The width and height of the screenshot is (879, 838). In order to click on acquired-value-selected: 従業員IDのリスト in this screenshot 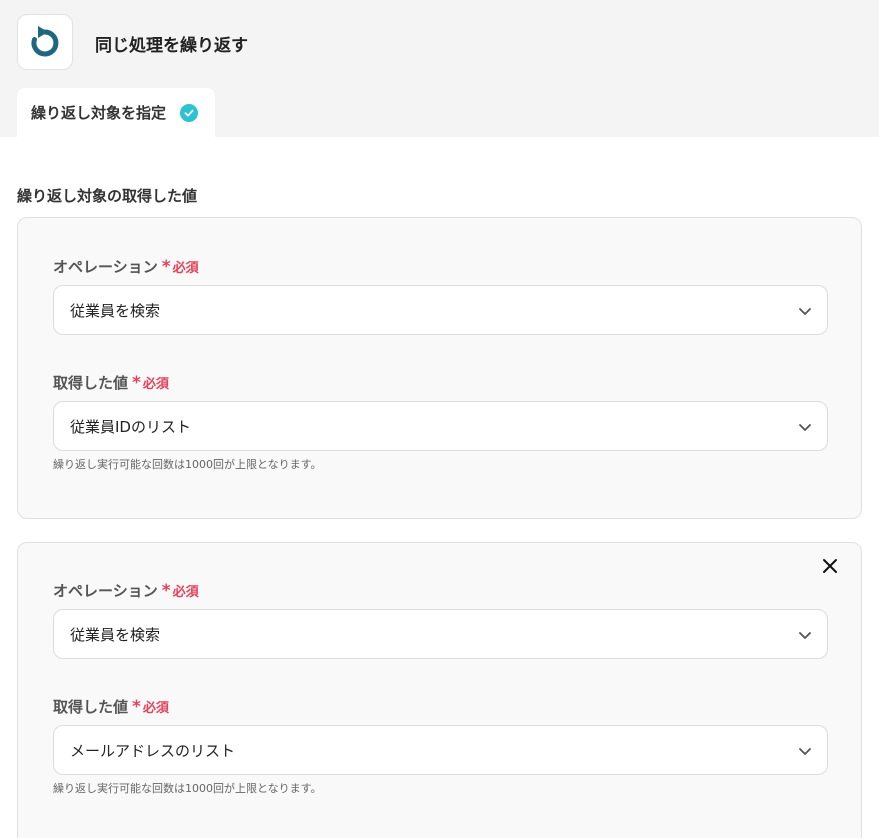, I will do `click(130, 426)`.